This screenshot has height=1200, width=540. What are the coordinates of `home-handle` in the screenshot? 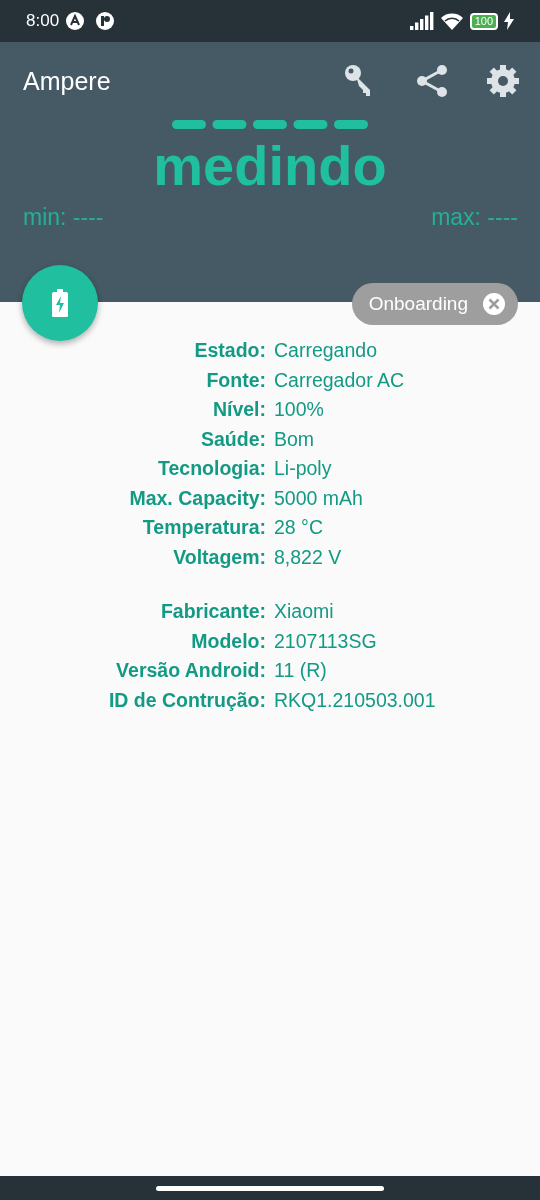 It's located at (270, 1188).